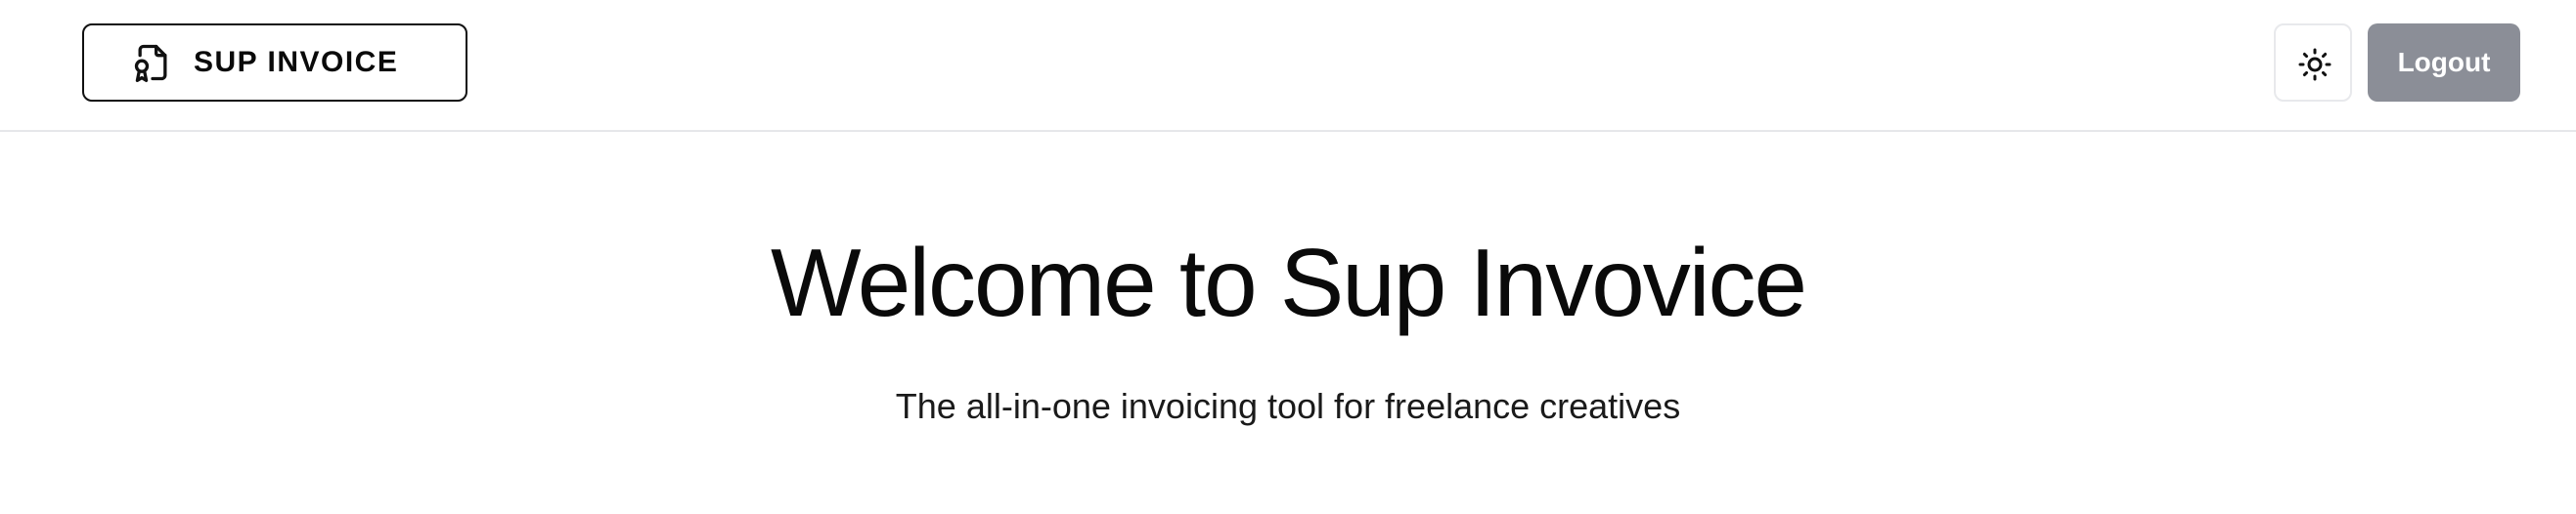 This screenshot has width=2576, height=514. I want to click on logo-home-button: SUP INVOICE, so click(274, 62).